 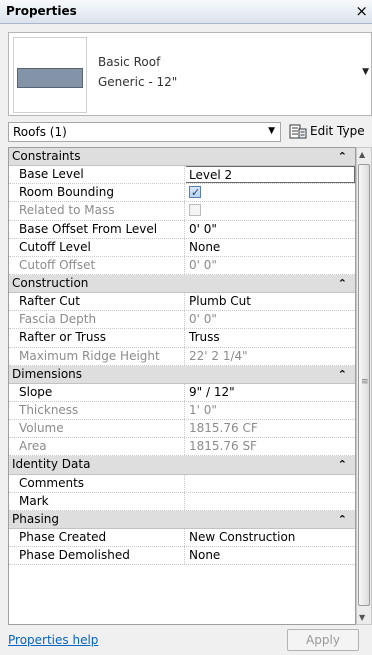 I want to click on type-thumbnail, so click(x=50, y=75).